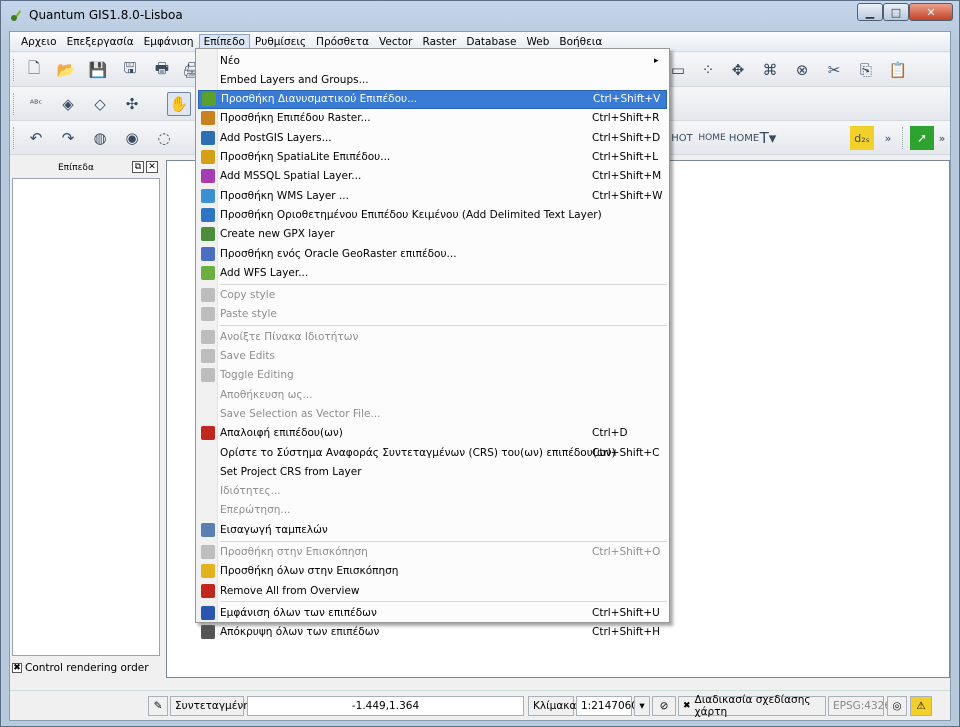 This screenshot has width=960, height=727. Describe the element at coordinates (898, 70) in the screenshot. I see `paste-features-icon: 📋` at that location.